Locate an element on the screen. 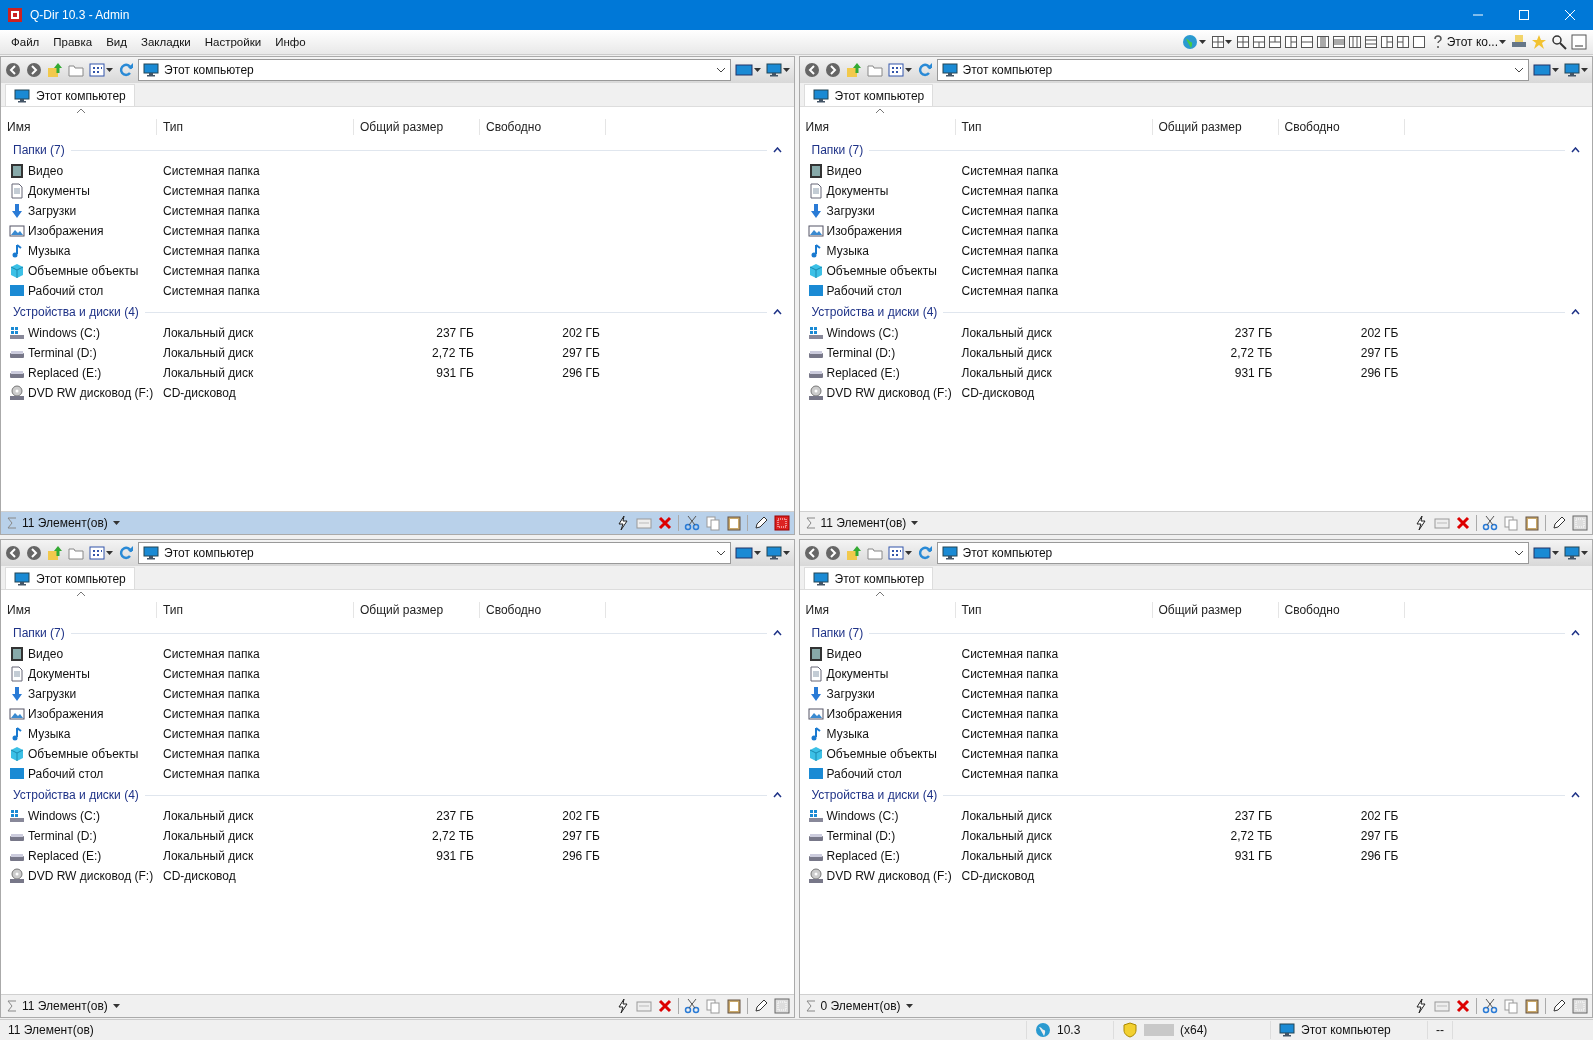  item-name: Объемные объекты is located at coordinates (83, 754).